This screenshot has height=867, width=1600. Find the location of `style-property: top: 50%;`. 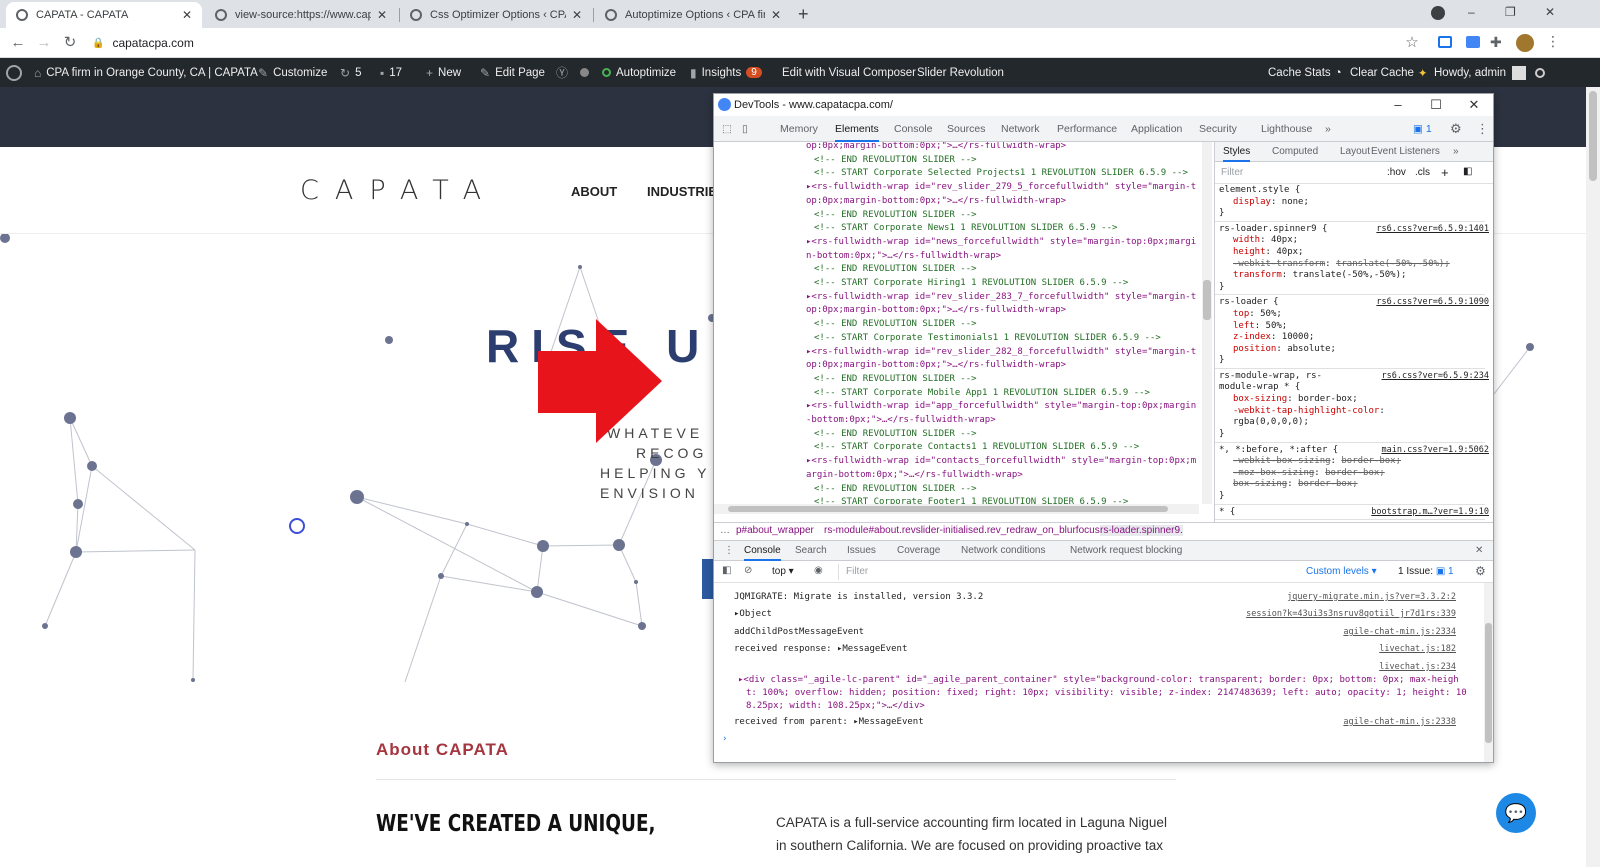

style-property: top: 50%; is located at coordinates (1257, 314).